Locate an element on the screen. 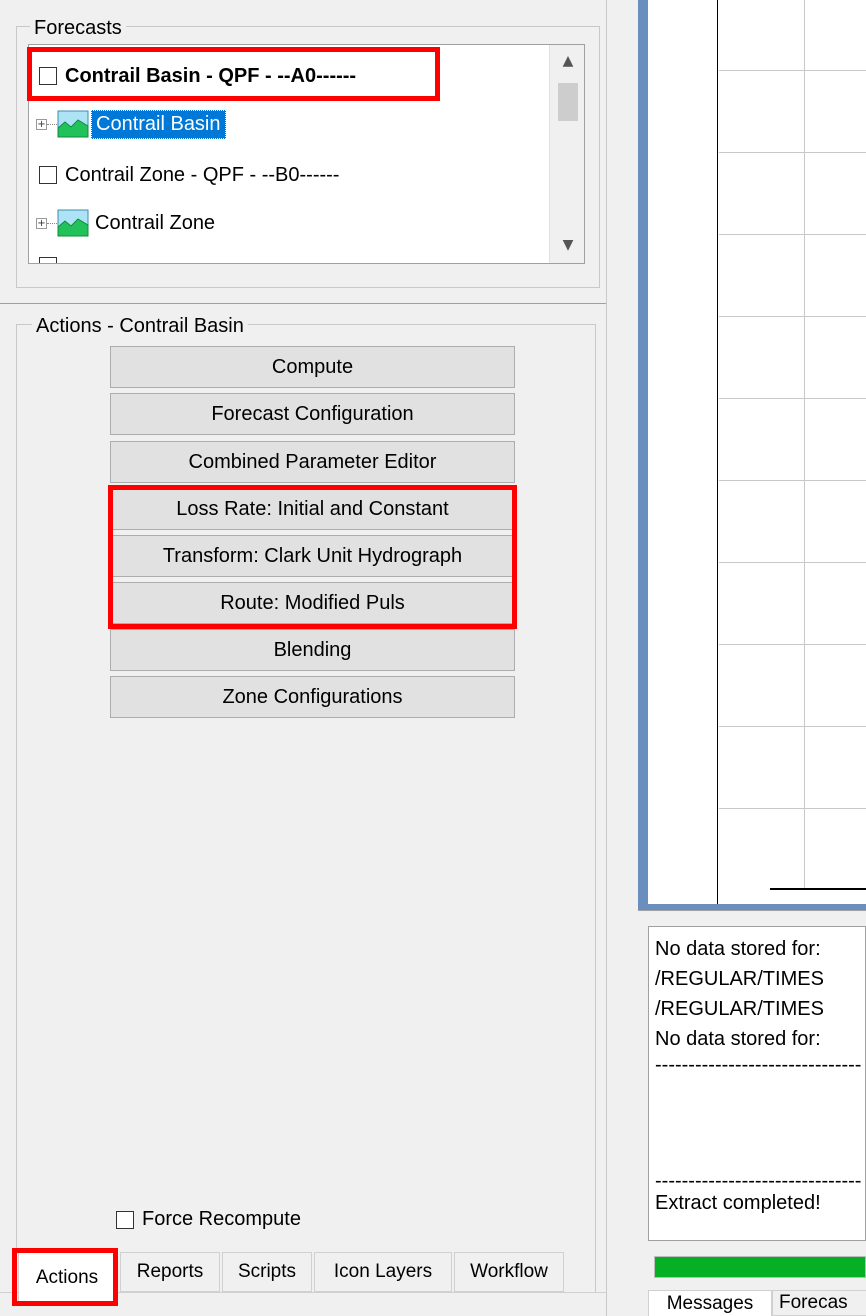 Image resolution: width=866 pixels, height=1316 pixels. scroll-thumb is located at coordinates (568, 102).